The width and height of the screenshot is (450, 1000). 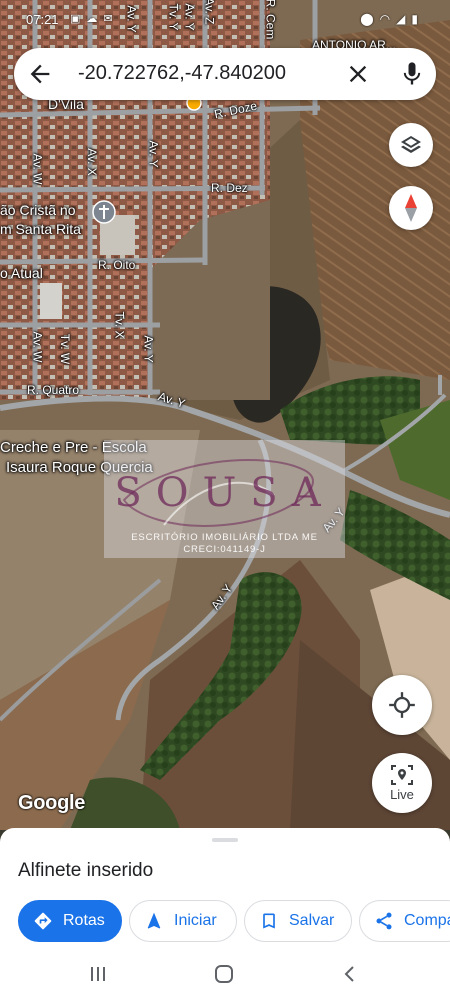 I want to click on my-location-button, so click(x=402, y=705).